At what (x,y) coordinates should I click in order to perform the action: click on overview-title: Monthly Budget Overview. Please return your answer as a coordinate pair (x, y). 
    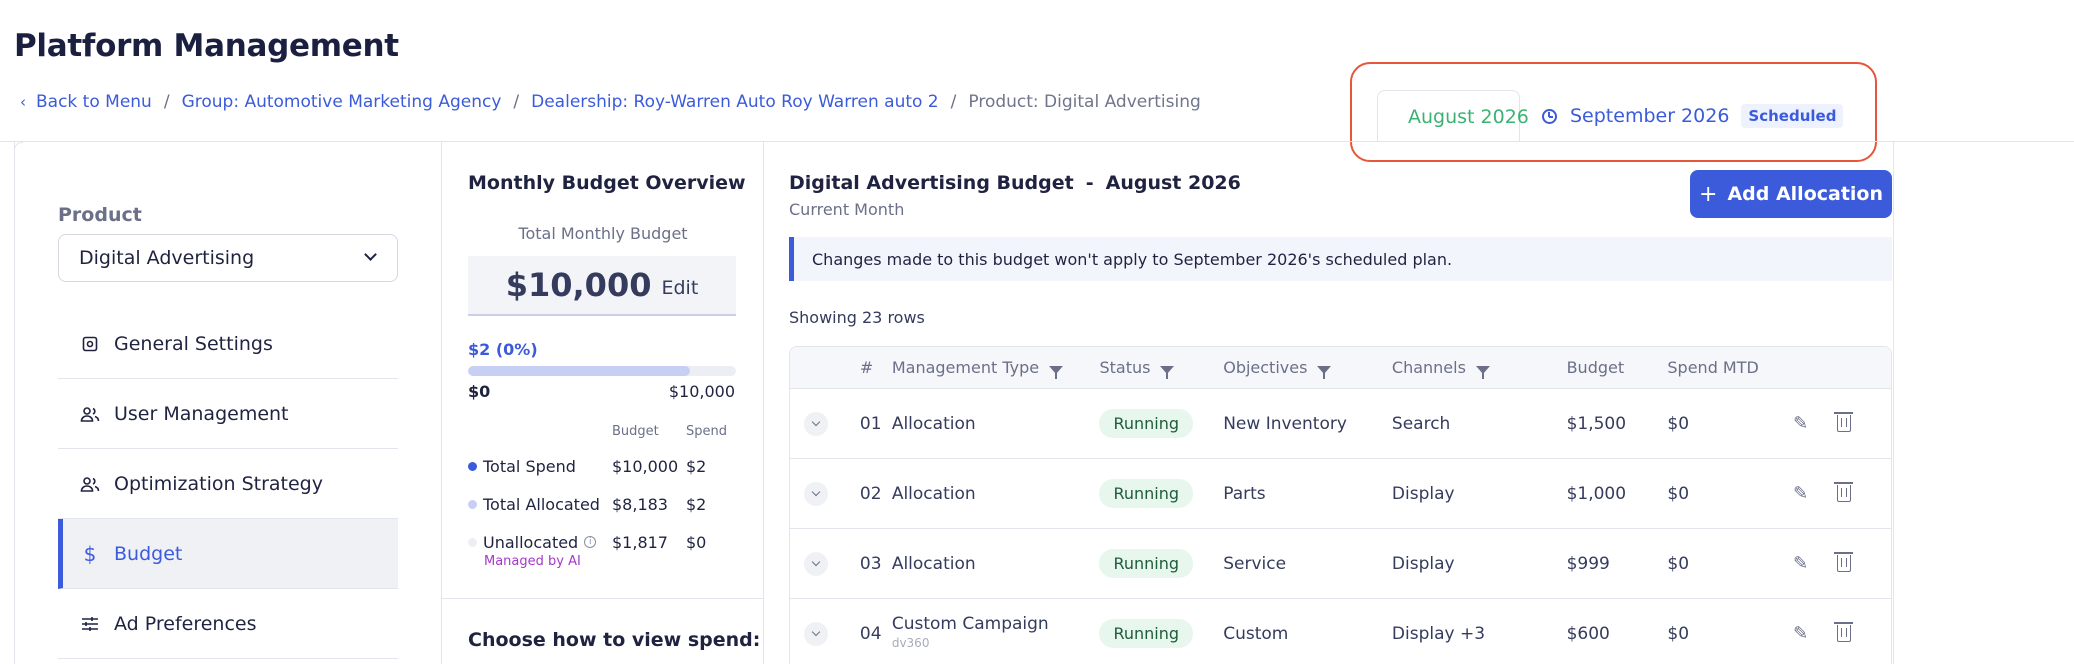
    Looking at the image, I should click on (607, 183).